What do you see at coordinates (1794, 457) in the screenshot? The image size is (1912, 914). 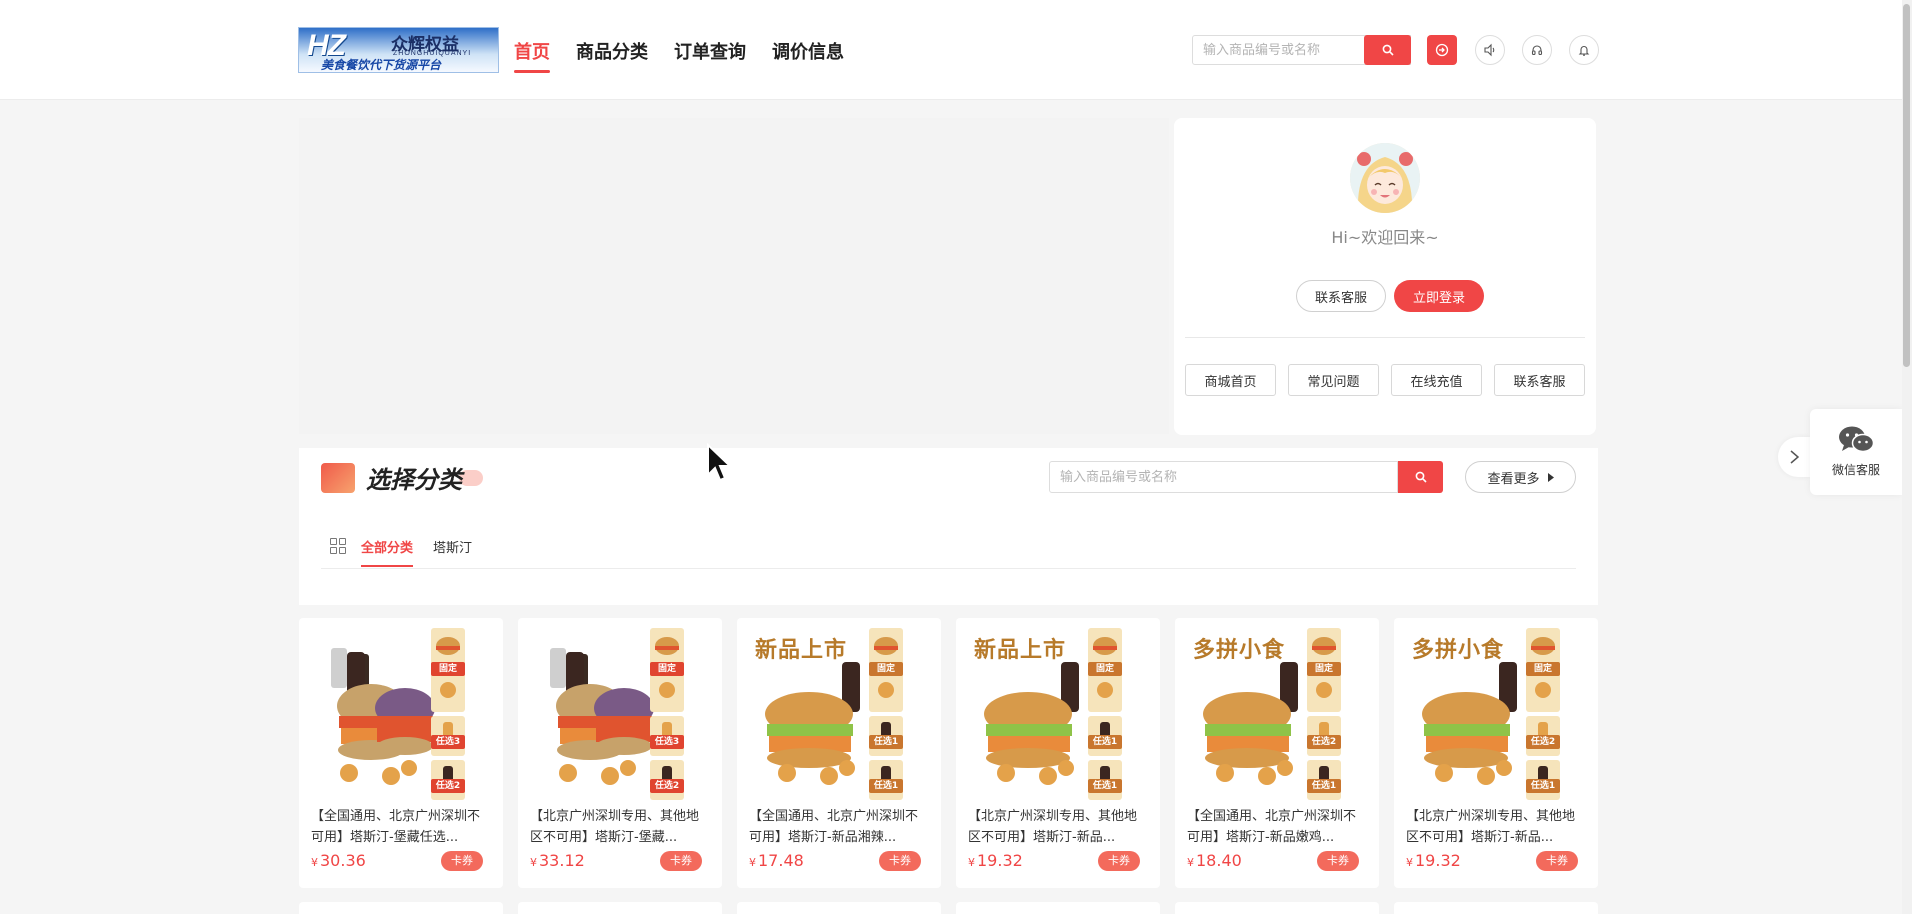 I see `side-panel-toggle` at bounding box center [1794, 457].